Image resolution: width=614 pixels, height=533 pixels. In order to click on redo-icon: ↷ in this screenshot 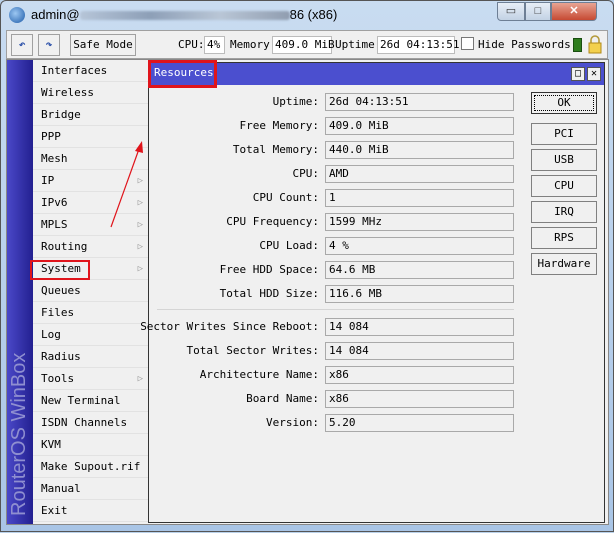, I will do `click(49, 44)`.